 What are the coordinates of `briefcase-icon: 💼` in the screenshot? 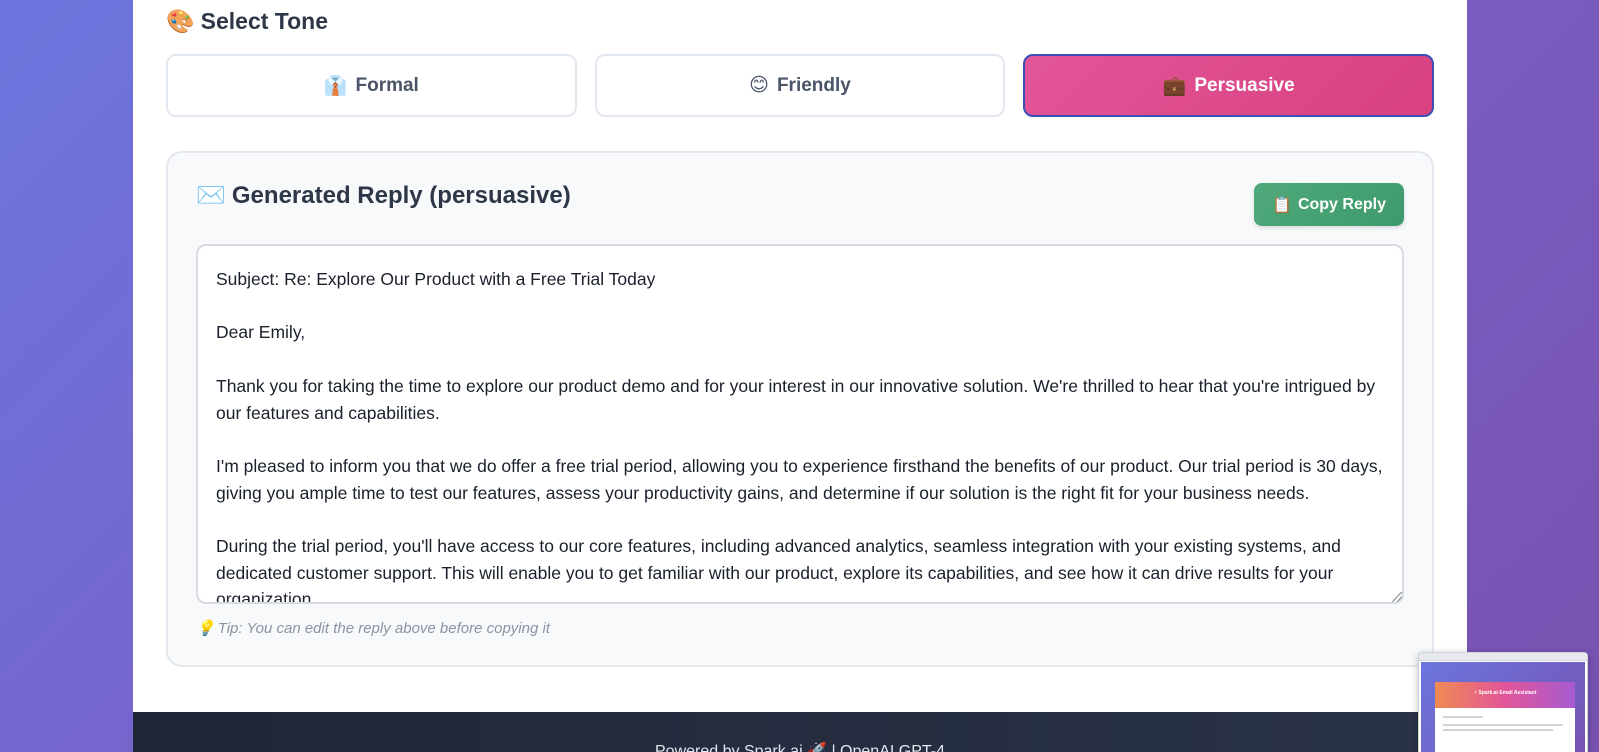 It's located at (1174, 86).